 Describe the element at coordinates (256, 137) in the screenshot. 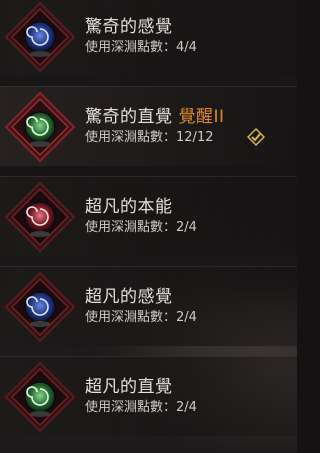

I see `completed-check-icon` at that location.